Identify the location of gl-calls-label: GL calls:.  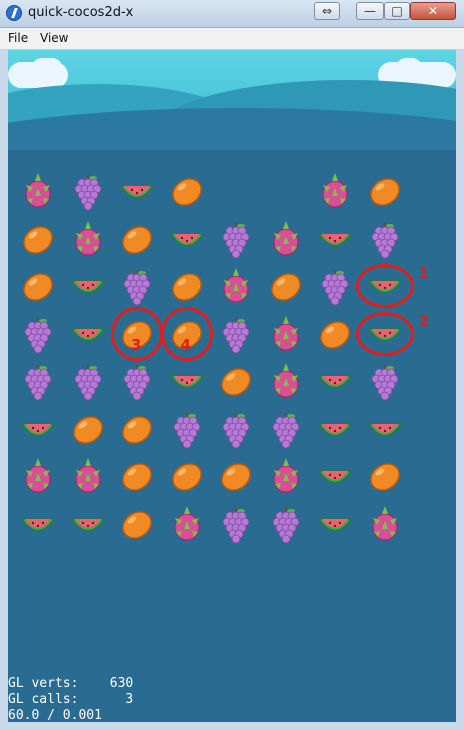
(43, 699).